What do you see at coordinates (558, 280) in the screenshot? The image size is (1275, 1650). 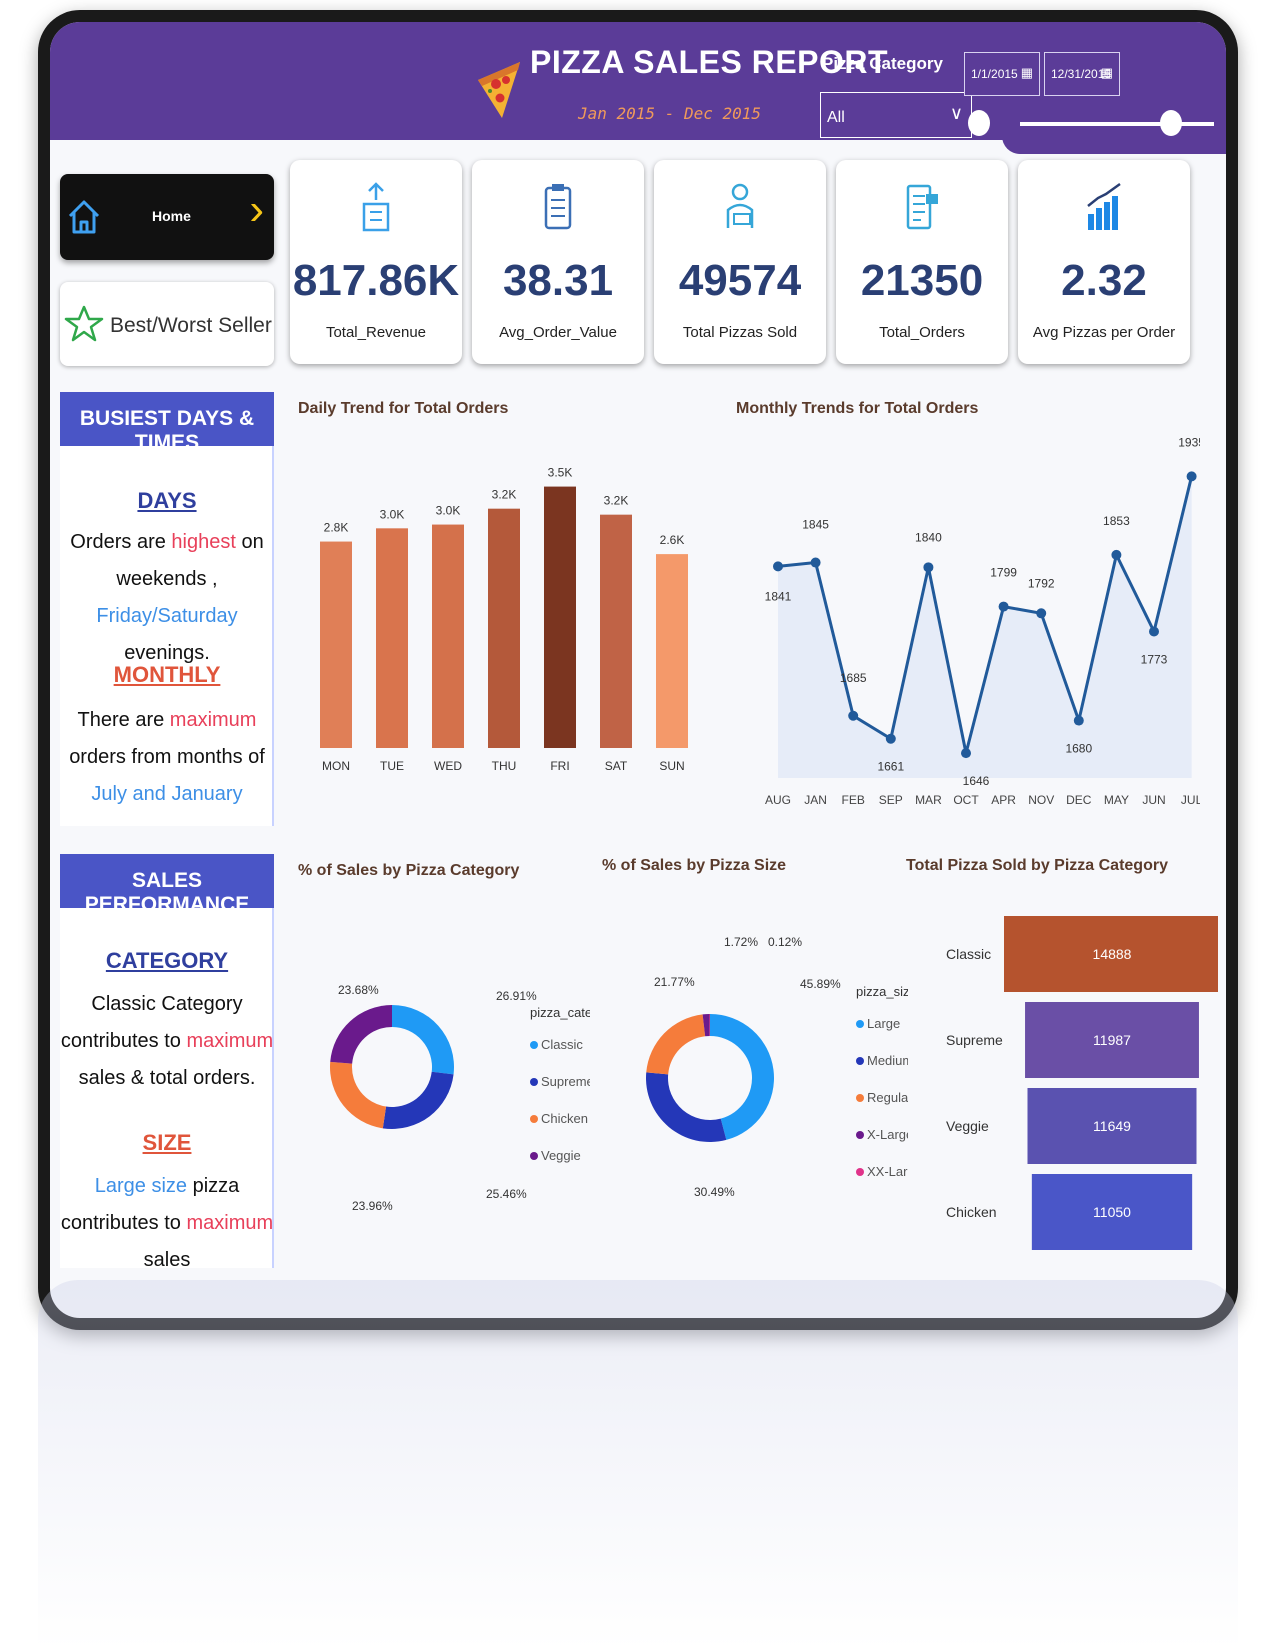 I see `kpi-value: 38.31` at bounding box center [558, 280].